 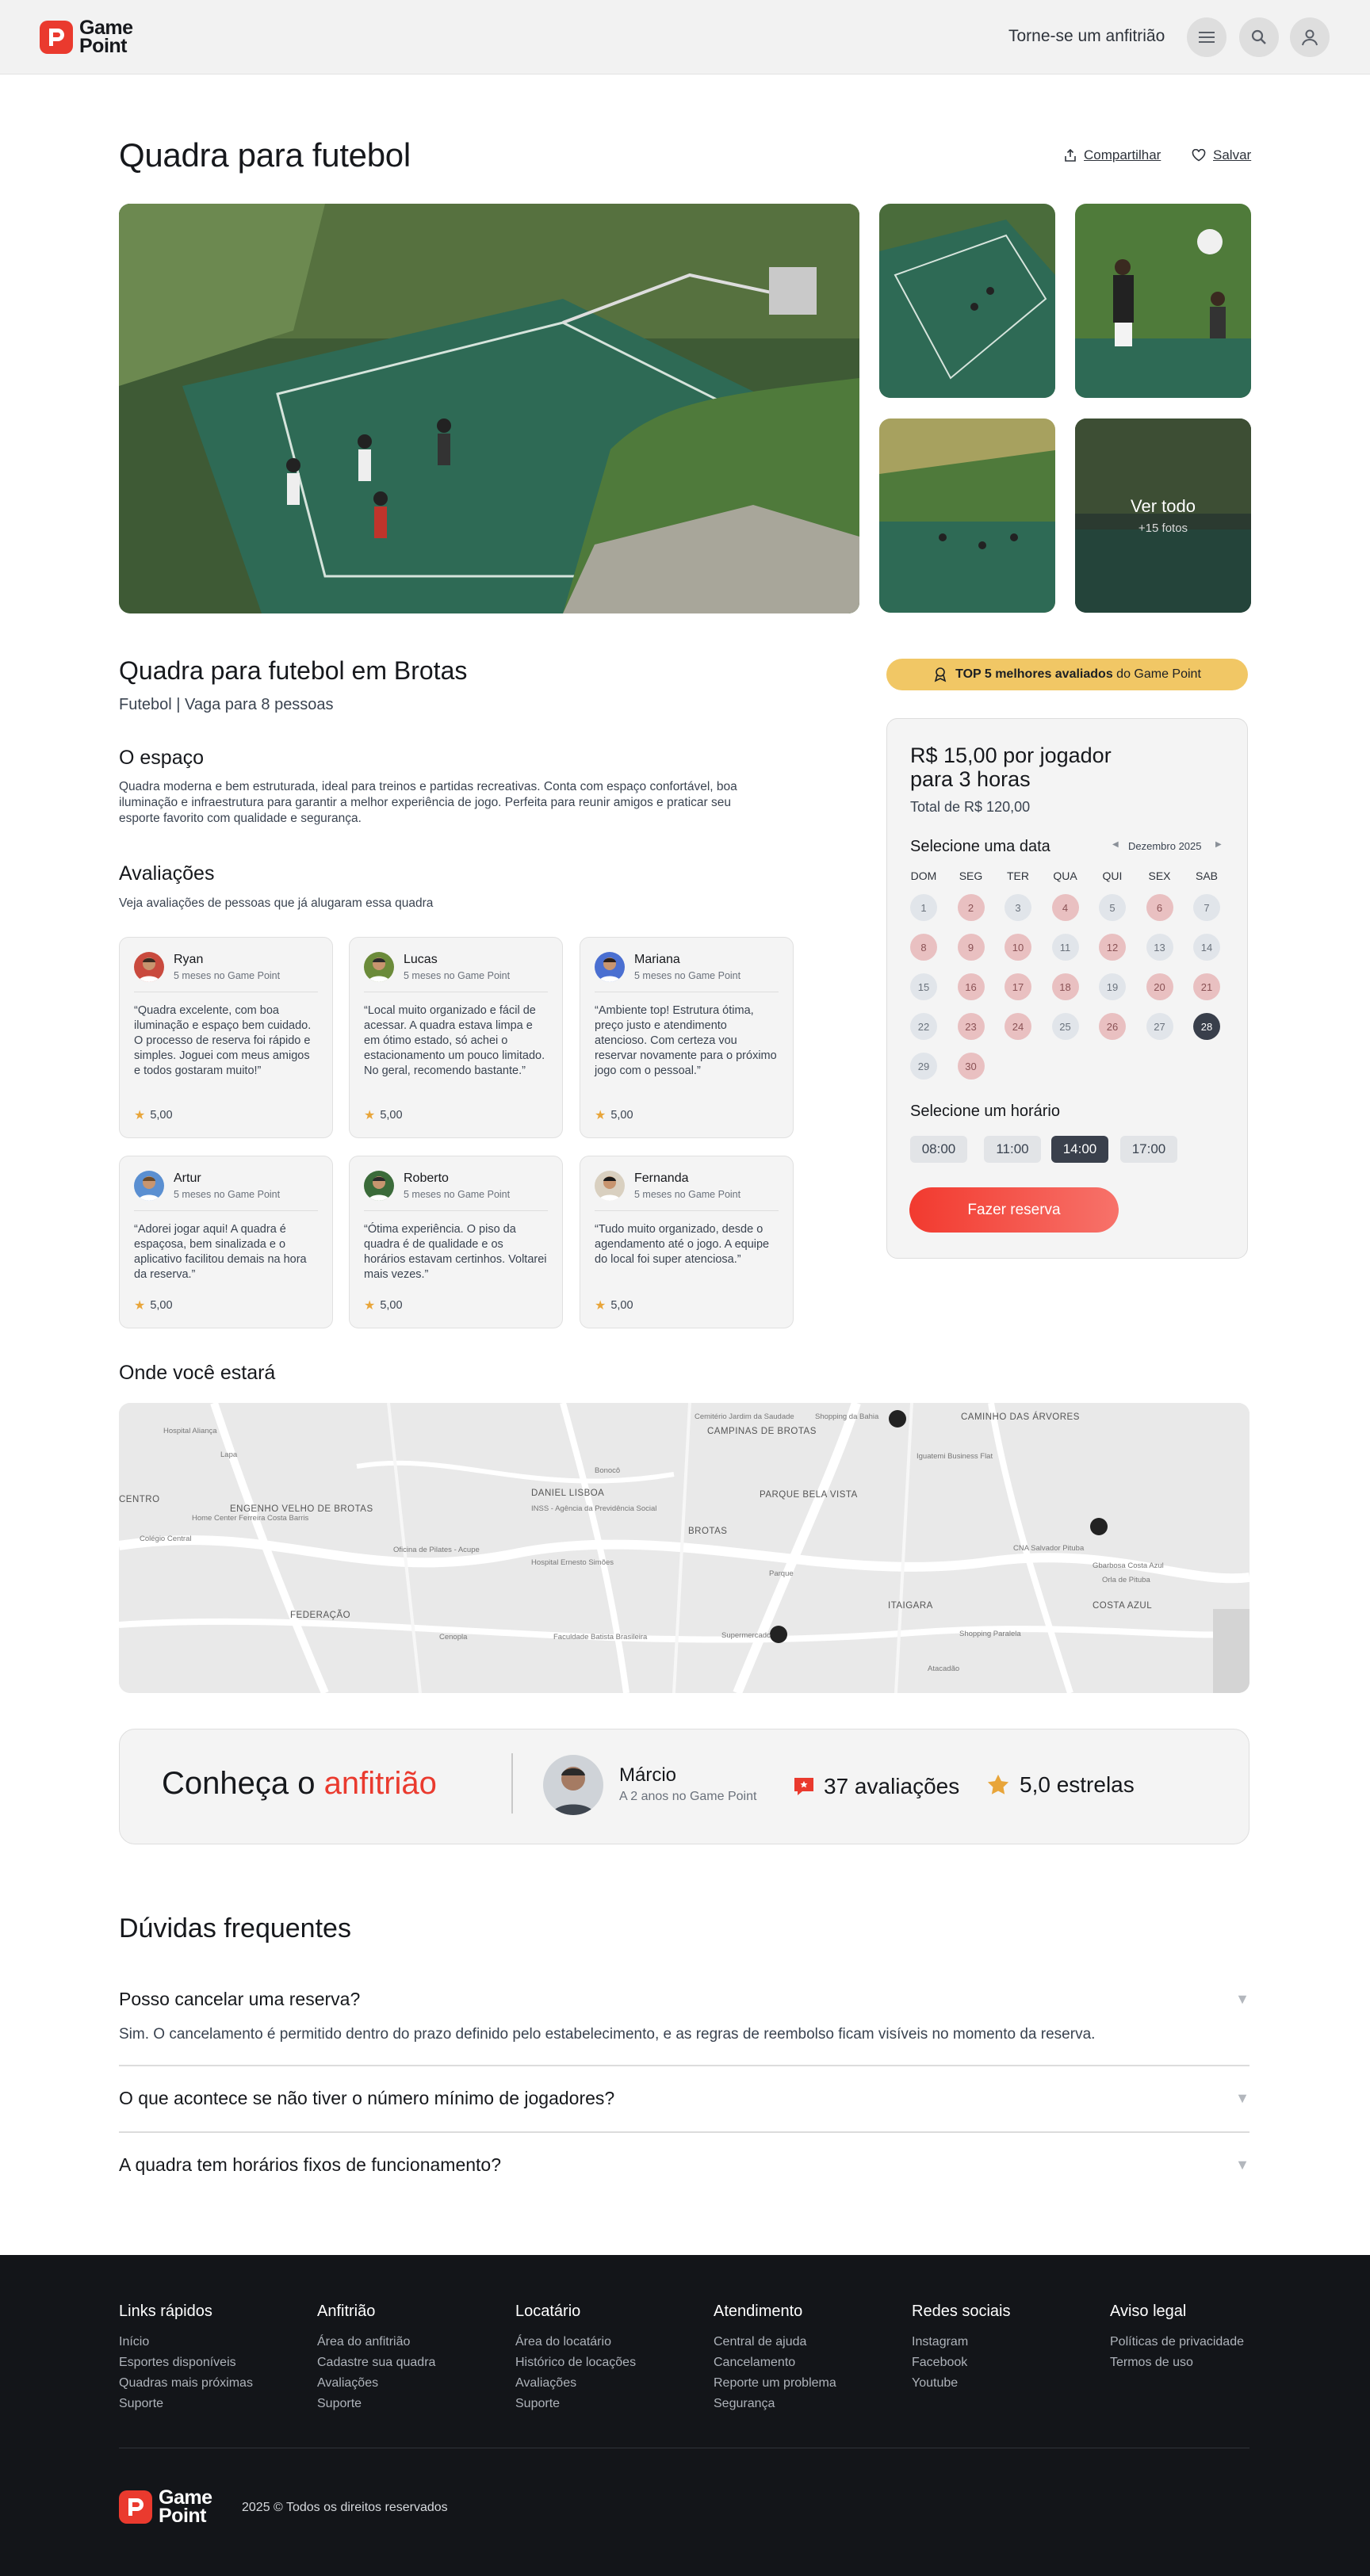 What do you see at coordinates (775, 2383) in the screenshot?
I see `footer-link: Reporte um problema` at bounding box center [775, 2383].